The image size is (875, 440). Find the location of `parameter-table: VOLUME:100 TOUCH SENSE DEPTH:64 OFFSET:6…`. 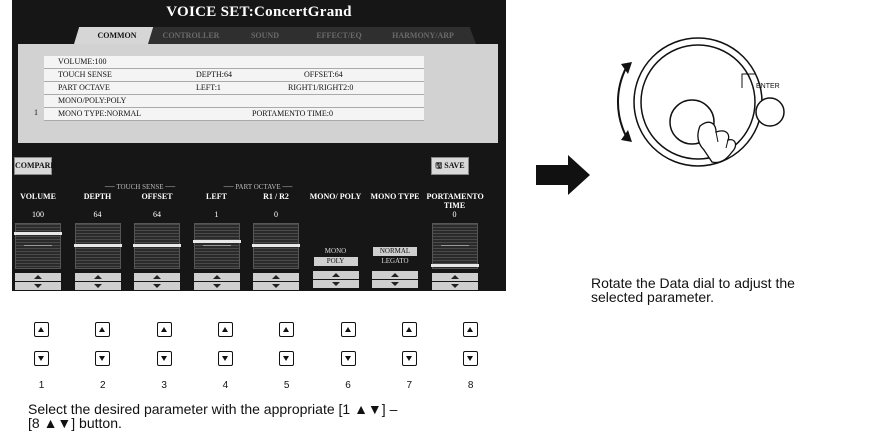

parameter-table: VOLUME:100 TOUCH SENSE DEPTH:64 OFFSET:6… is located at coordinates (234, 88).